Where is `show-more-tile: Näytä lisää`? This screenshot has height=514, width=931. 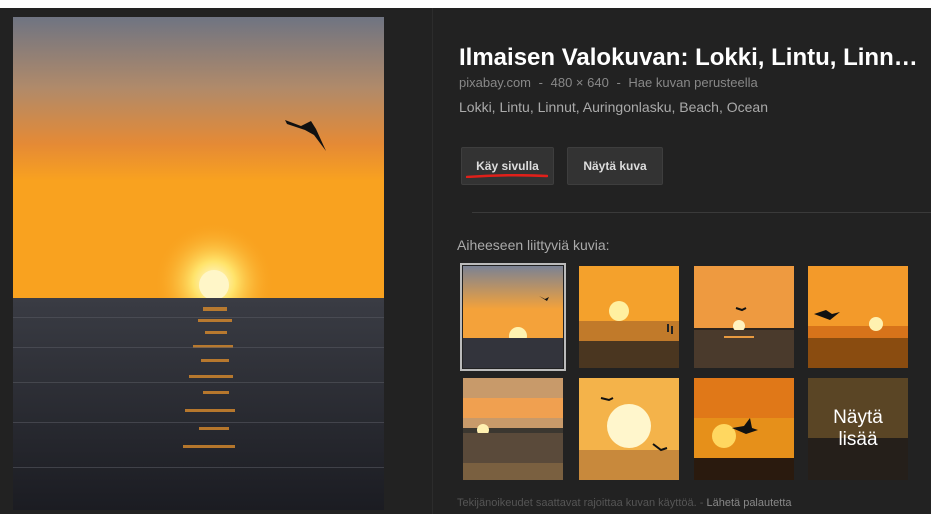
show-more-tile: Näytä lisää is located at coordinates (858, 429).